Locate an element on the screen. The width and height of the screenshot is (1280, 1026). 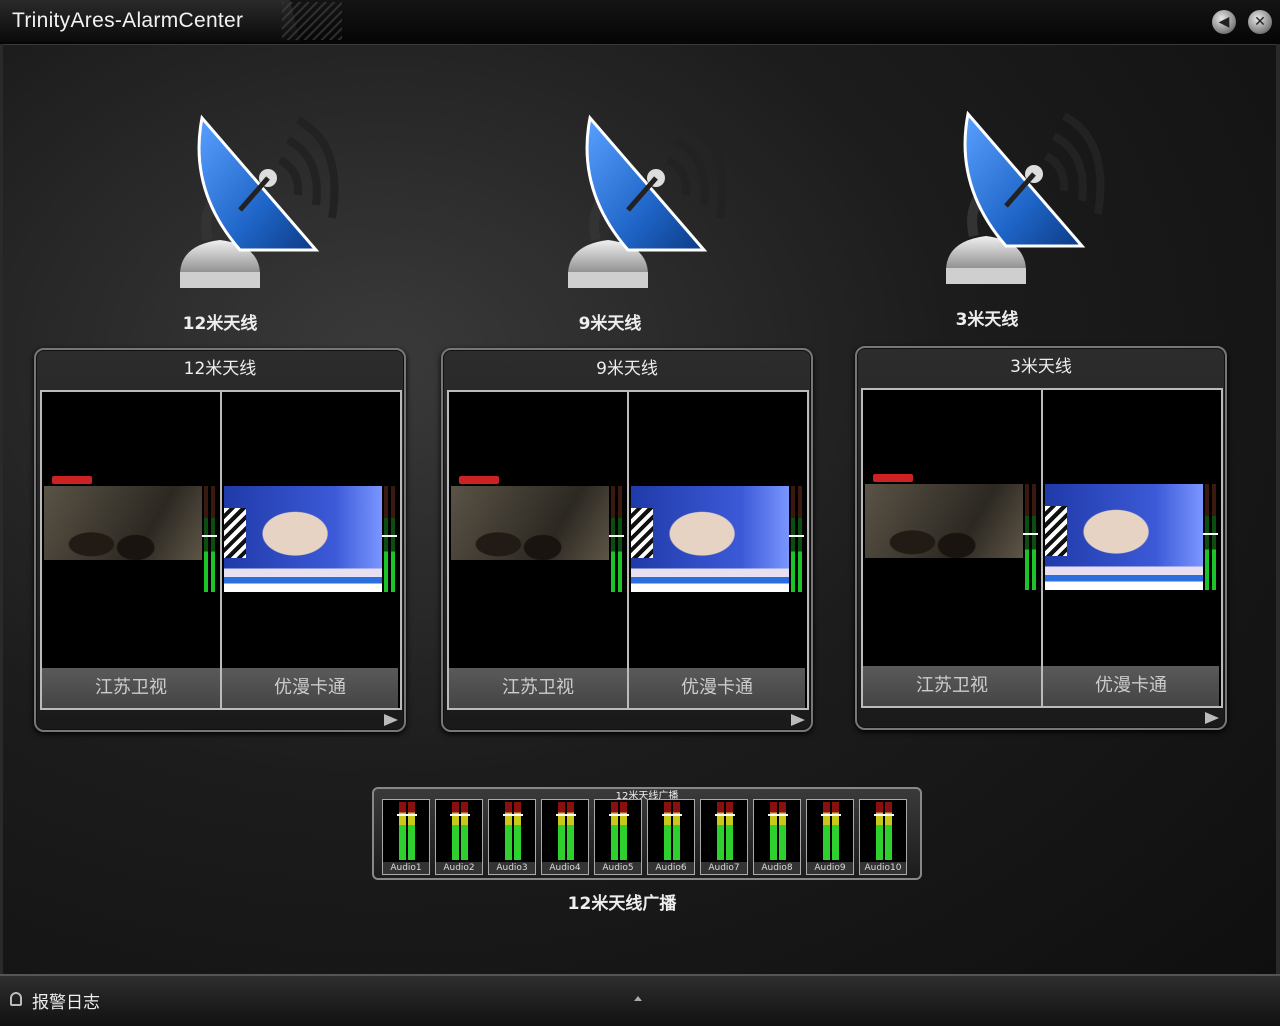
audio-channel-meter: Audio10 is located at coordinates (883, 837).